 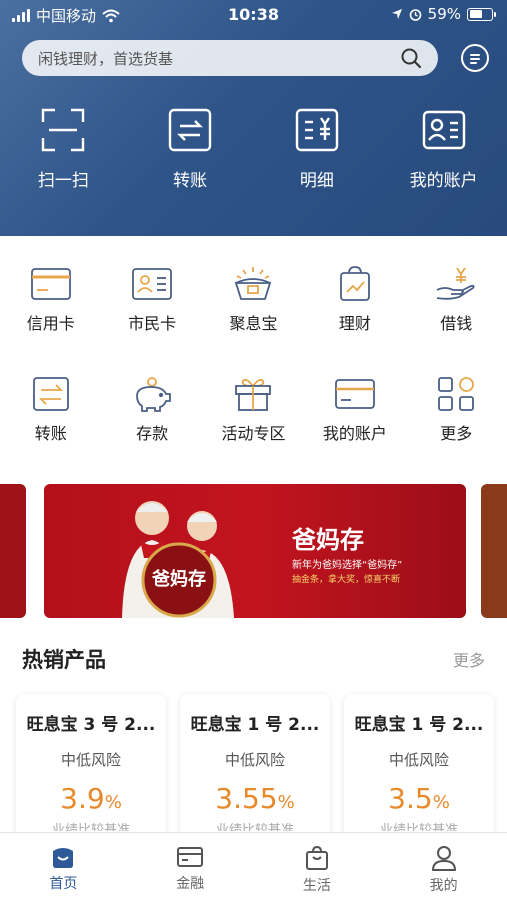 I want to click on product-rate: 3.55%, so click(x=255, y=798).